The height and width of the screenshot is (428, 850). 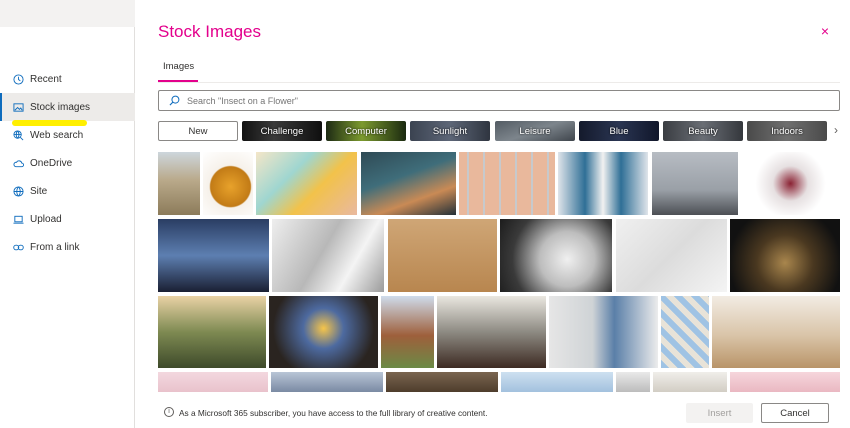 What do you see at coordinates (209, 31) in the screenshot?
I see `dialog-title: Stock Images` at bounding box center [209, 31].